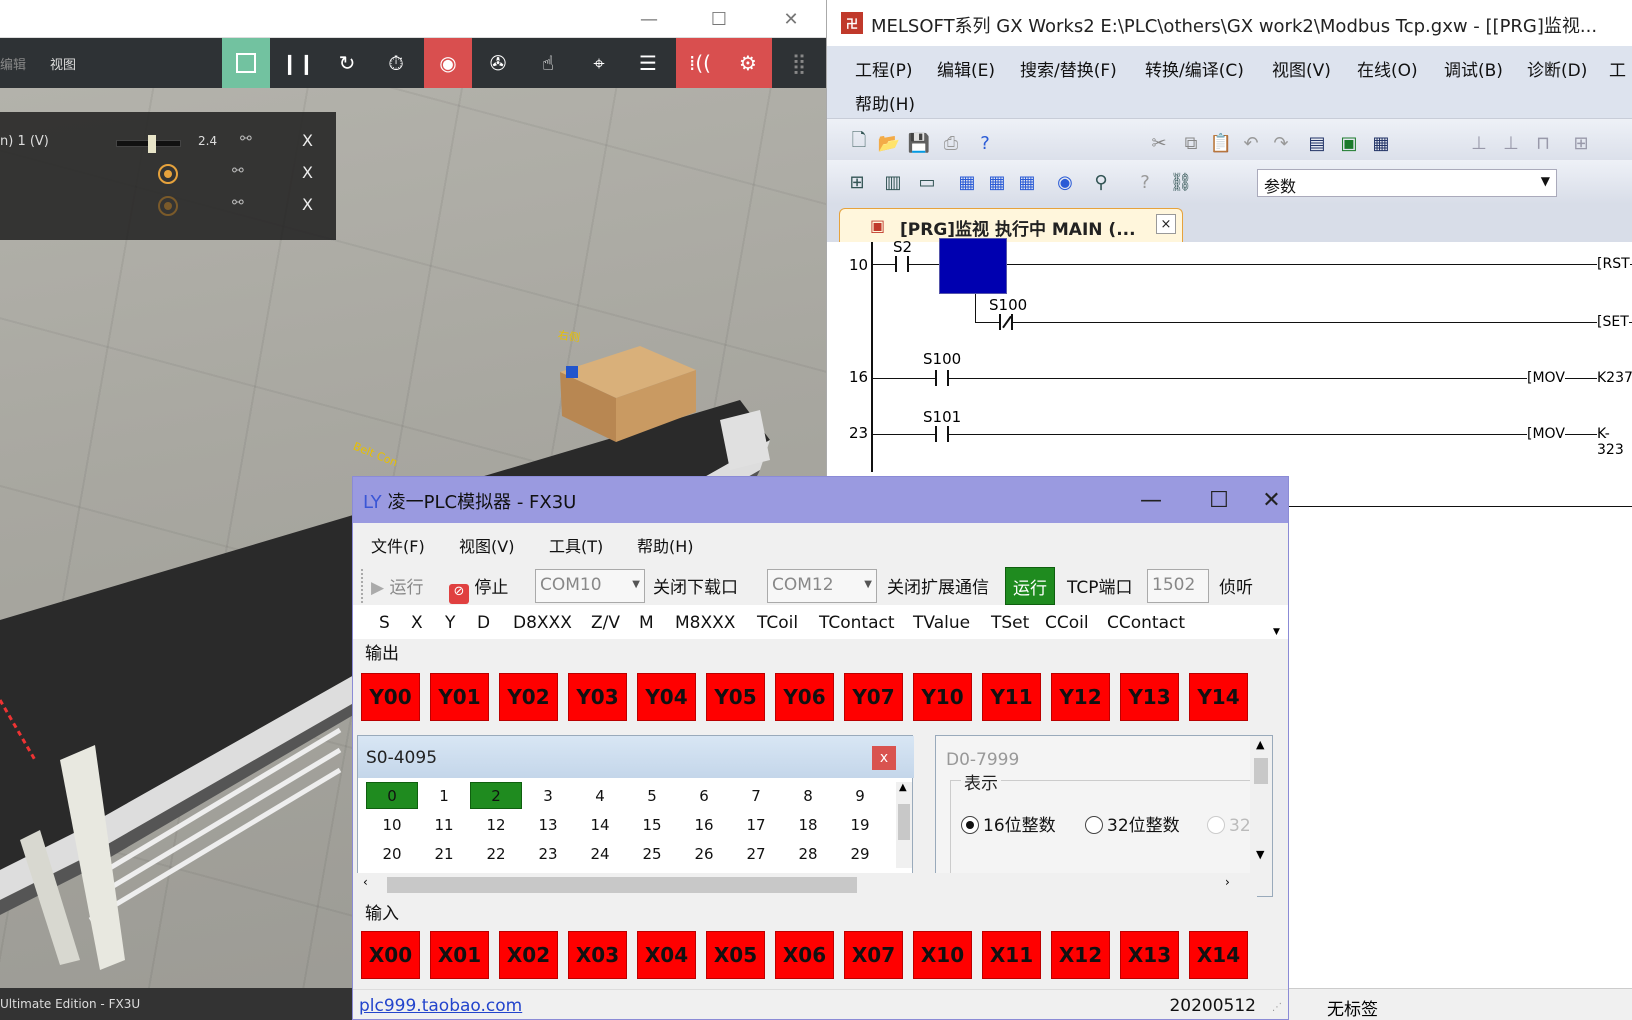 The image size is (1632, 1020). Describe the element at coordinates (942, 697) in the screenshot. I see `output-button-y10: Y10` at that location.